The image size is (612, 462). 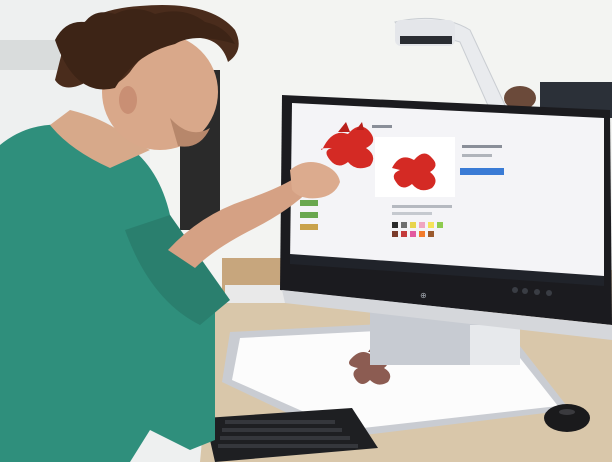 I want to click on hp-logo: ⊕, so click(x=423, y=295).